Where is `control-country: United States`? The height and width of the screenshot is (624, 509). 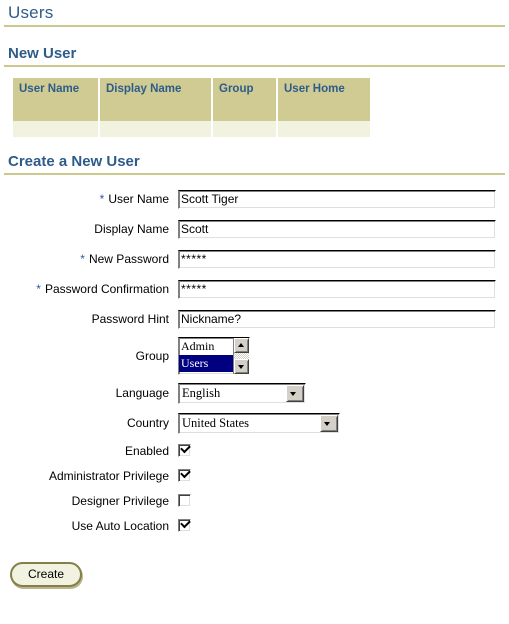 control-country: United States is located at coordinates (343, 423).